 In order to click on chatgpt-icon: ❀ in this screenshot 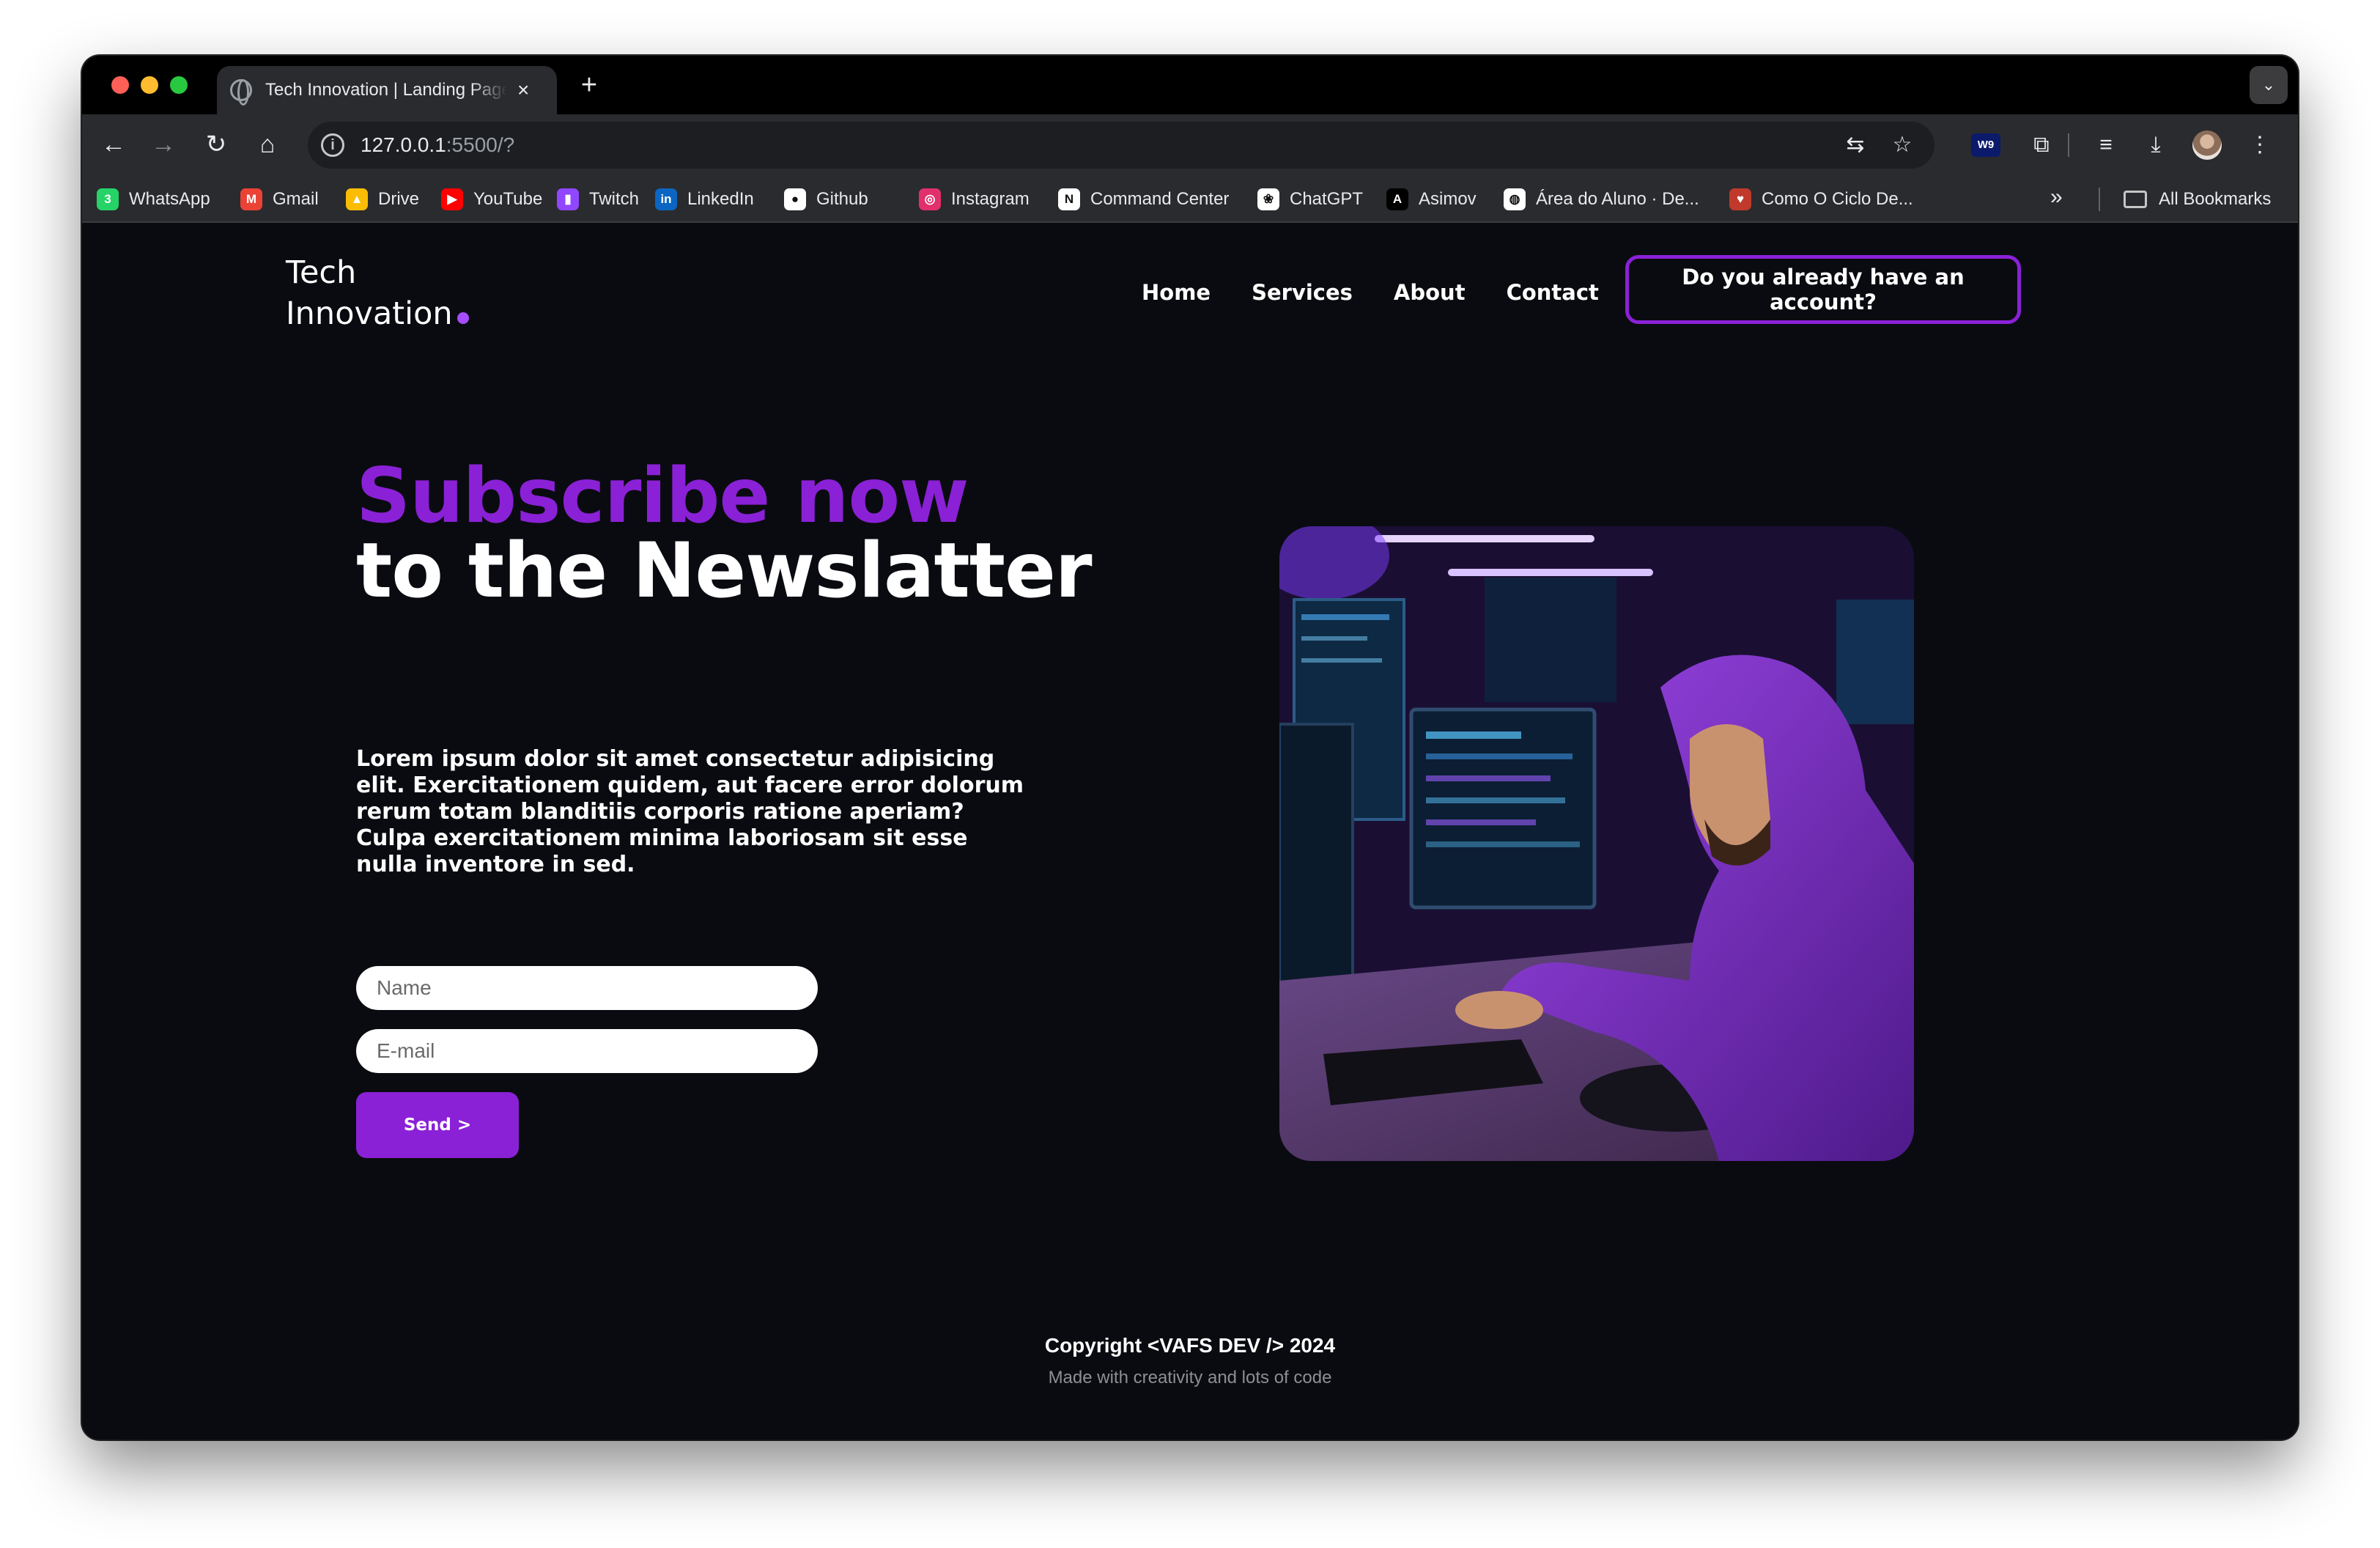, I will do `click(1268, 199)`.